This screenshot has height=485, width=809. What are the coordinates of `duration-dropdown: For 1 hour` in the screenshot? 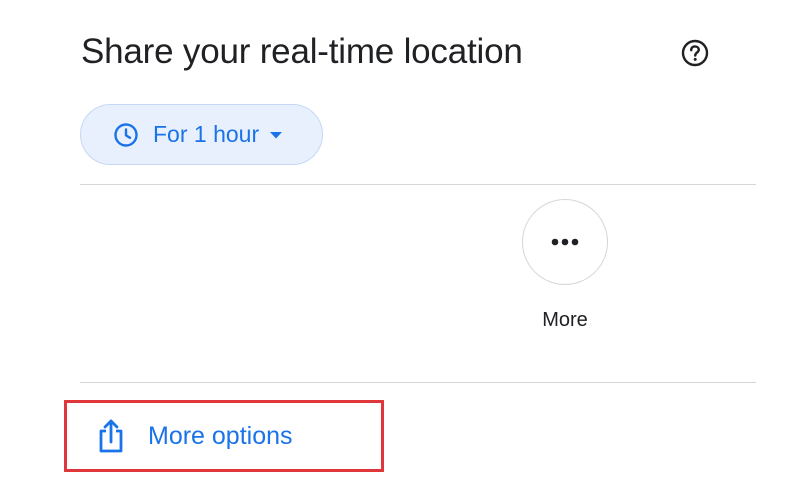 It's located at (201, 134).